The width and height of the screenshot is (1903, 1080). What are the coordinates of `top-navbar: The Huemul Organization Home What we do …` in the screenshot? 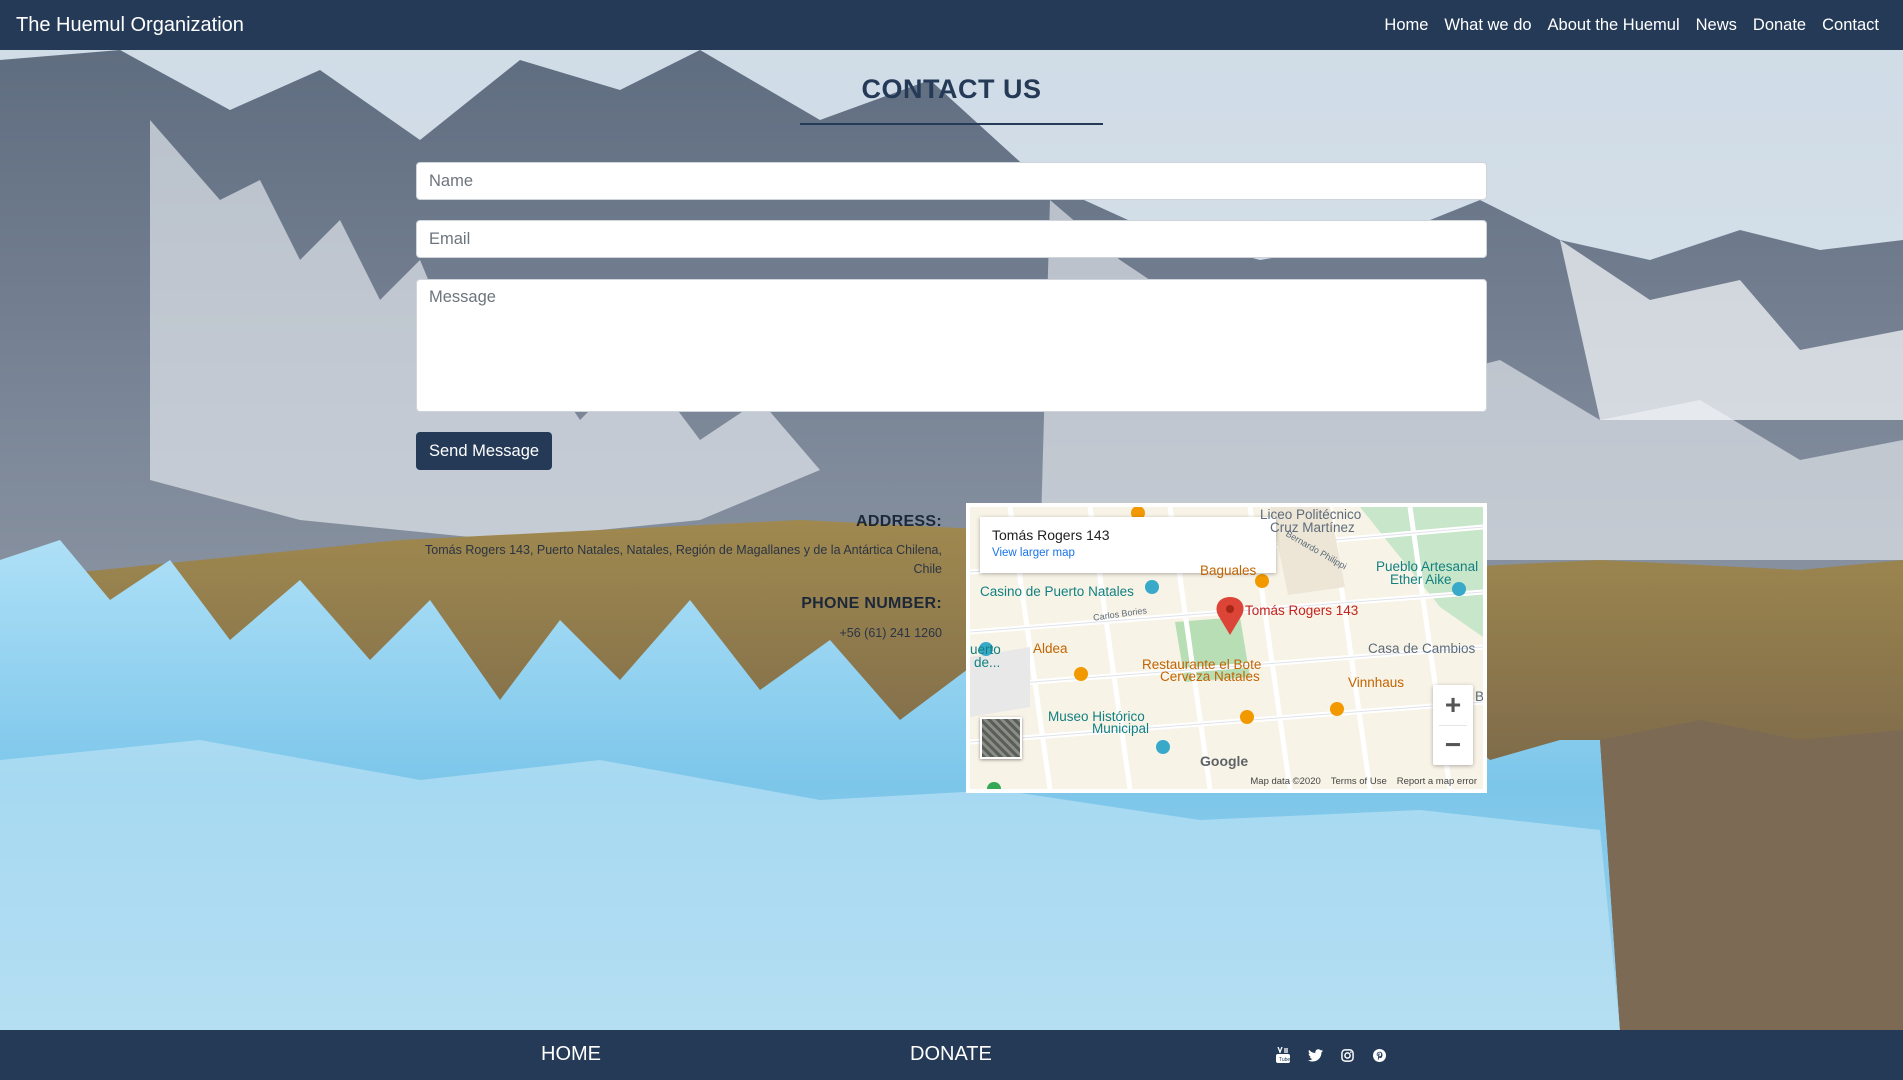 It's located at (951, 25).